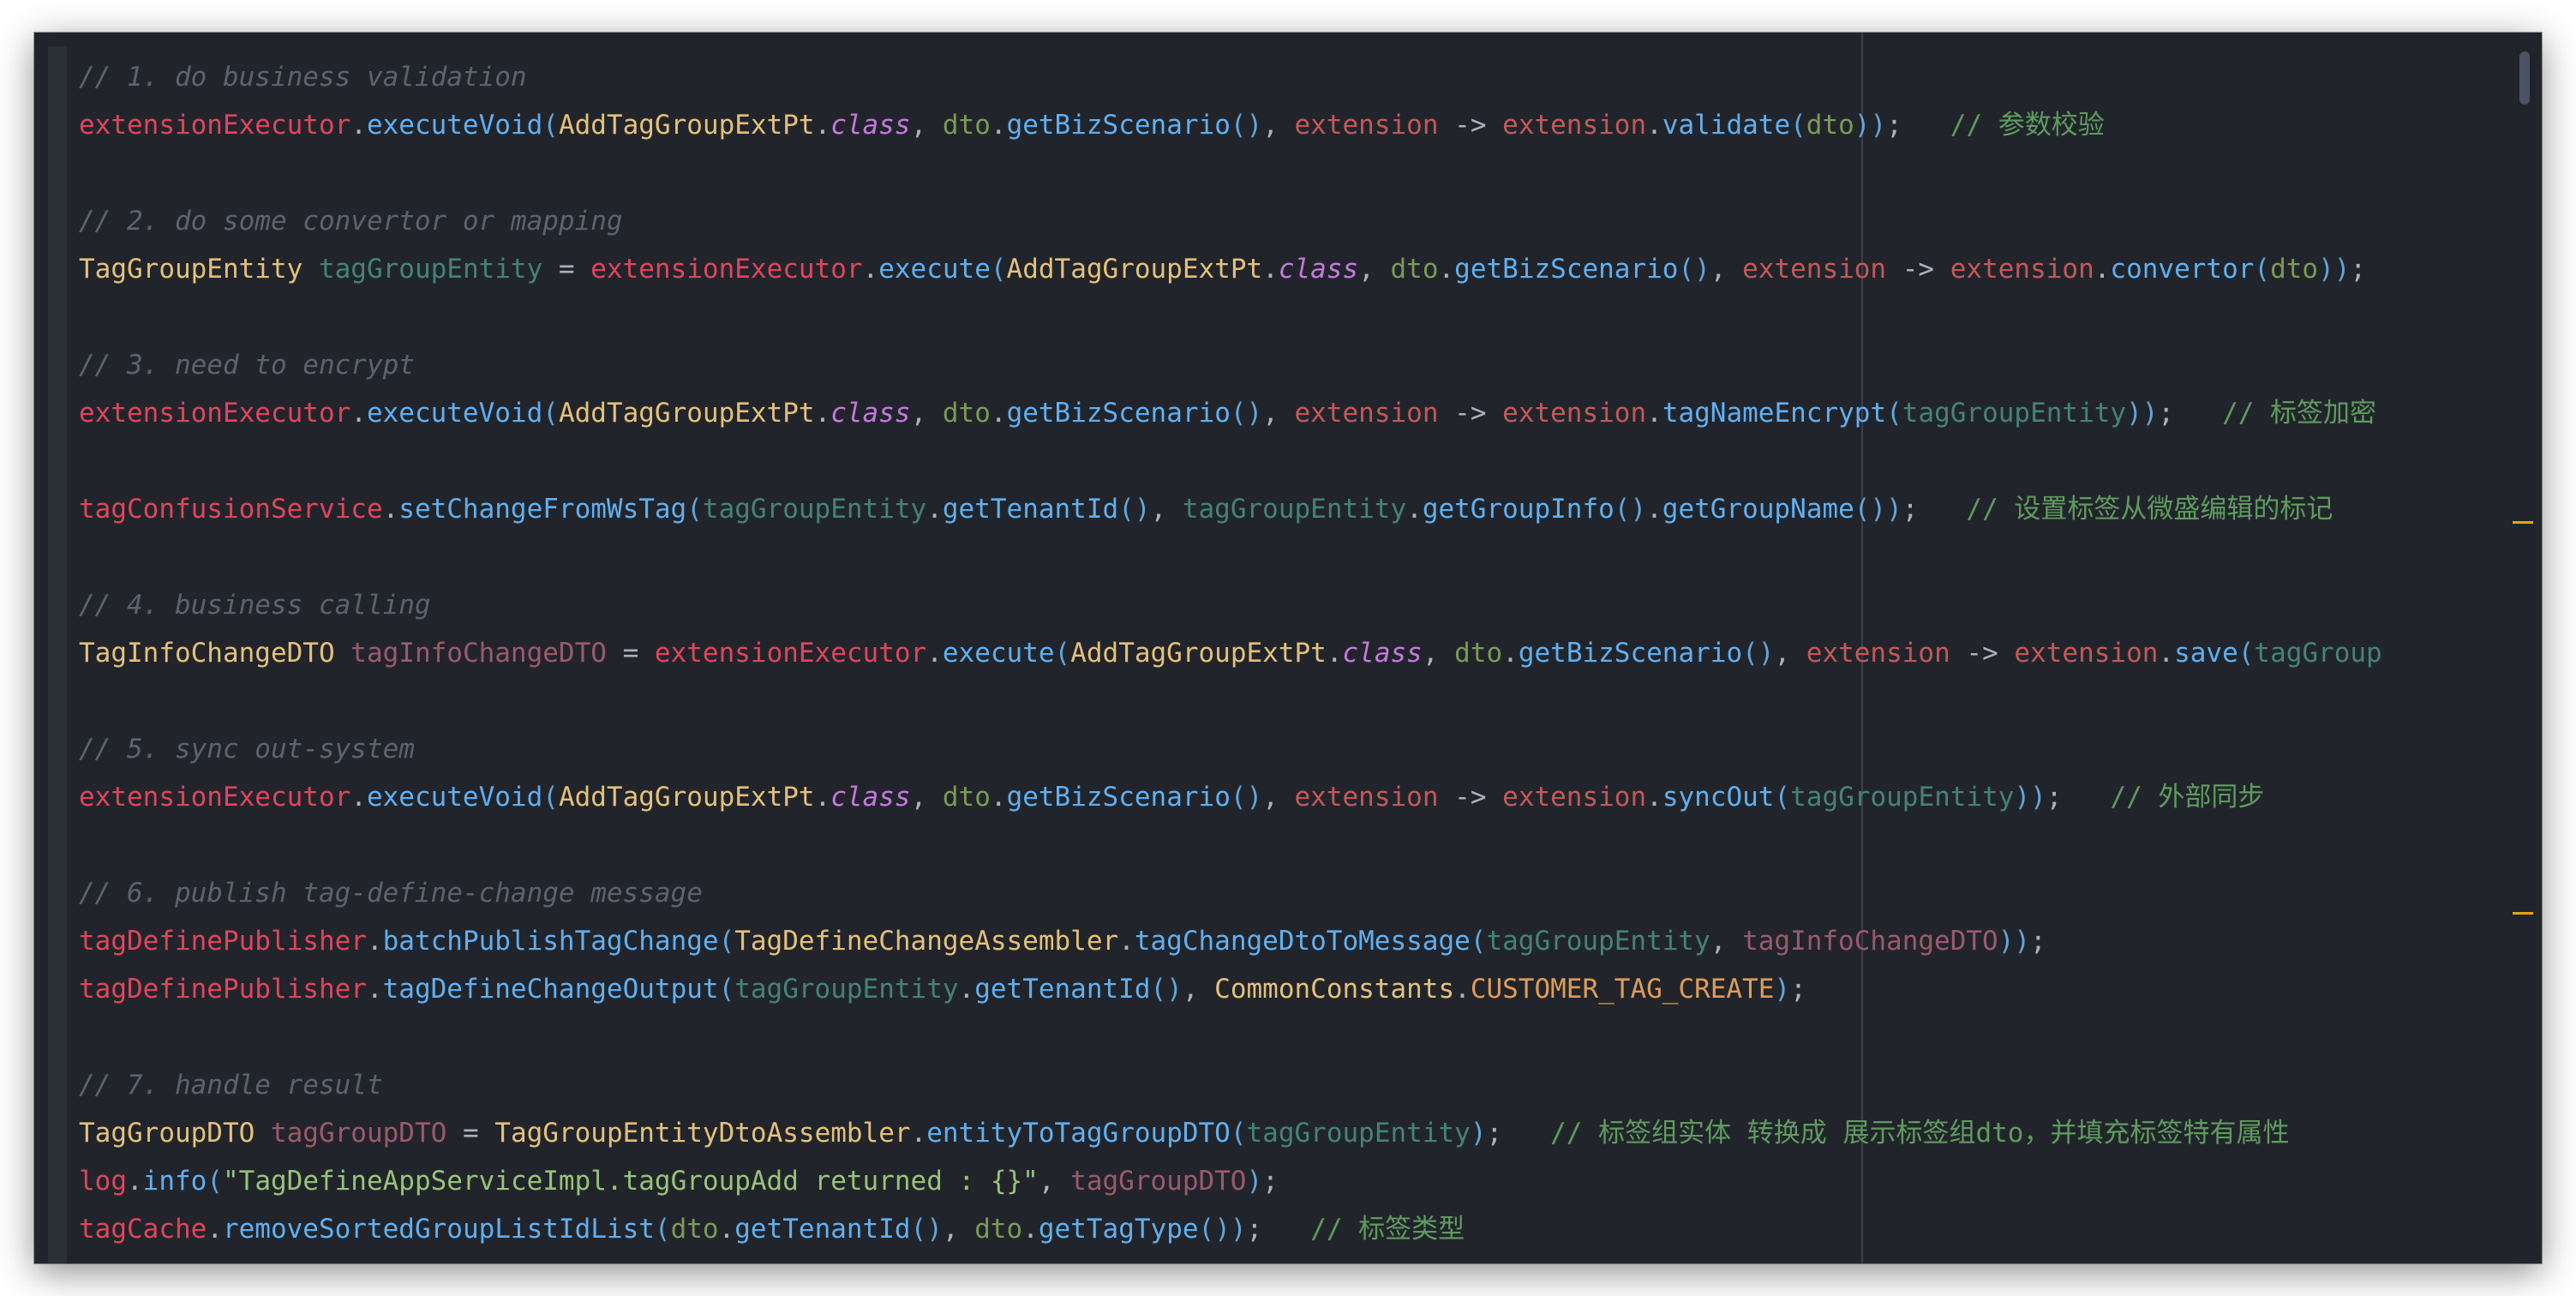 Image resolution: width=2576 pixels, height=1296 pixels. I want to click on code-token: tagGroup, so click(2318, 653).